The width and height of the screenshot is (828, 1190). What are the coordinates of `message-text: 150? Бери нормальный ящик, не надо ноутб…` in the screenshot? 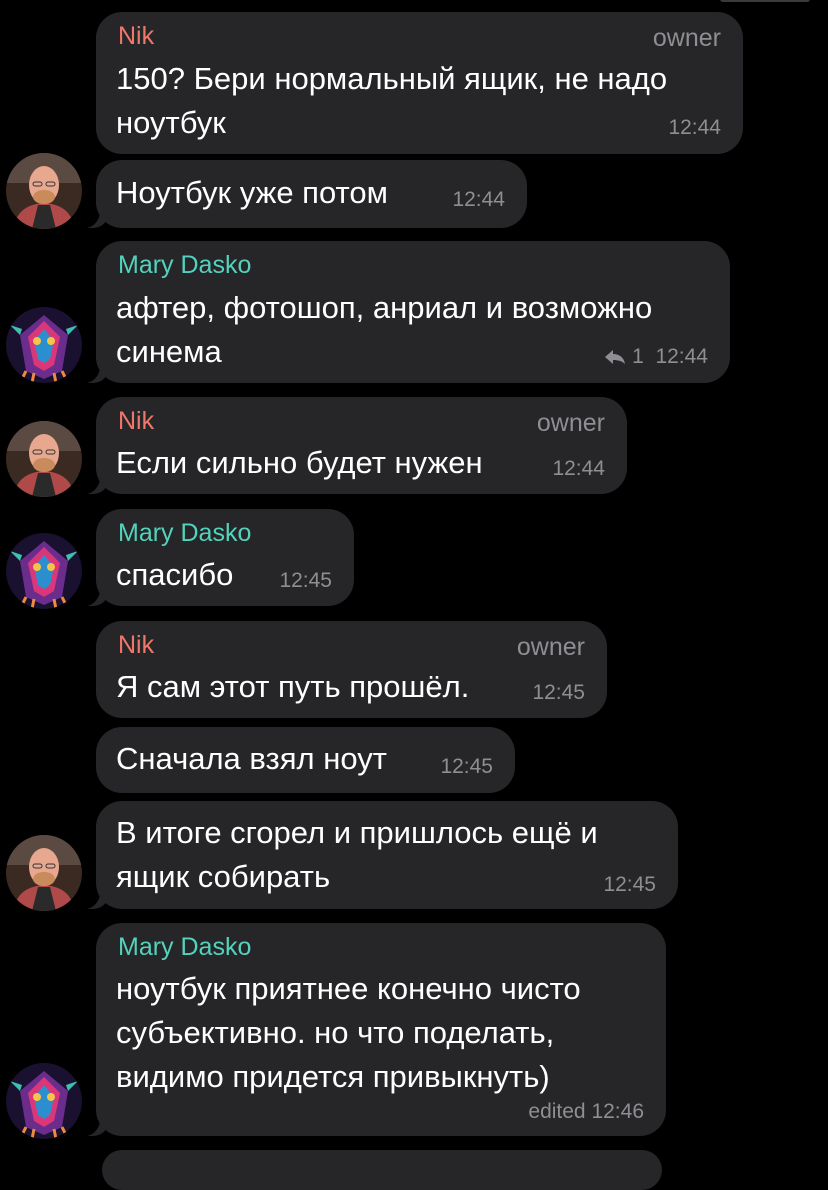 It's located at (392, 100).